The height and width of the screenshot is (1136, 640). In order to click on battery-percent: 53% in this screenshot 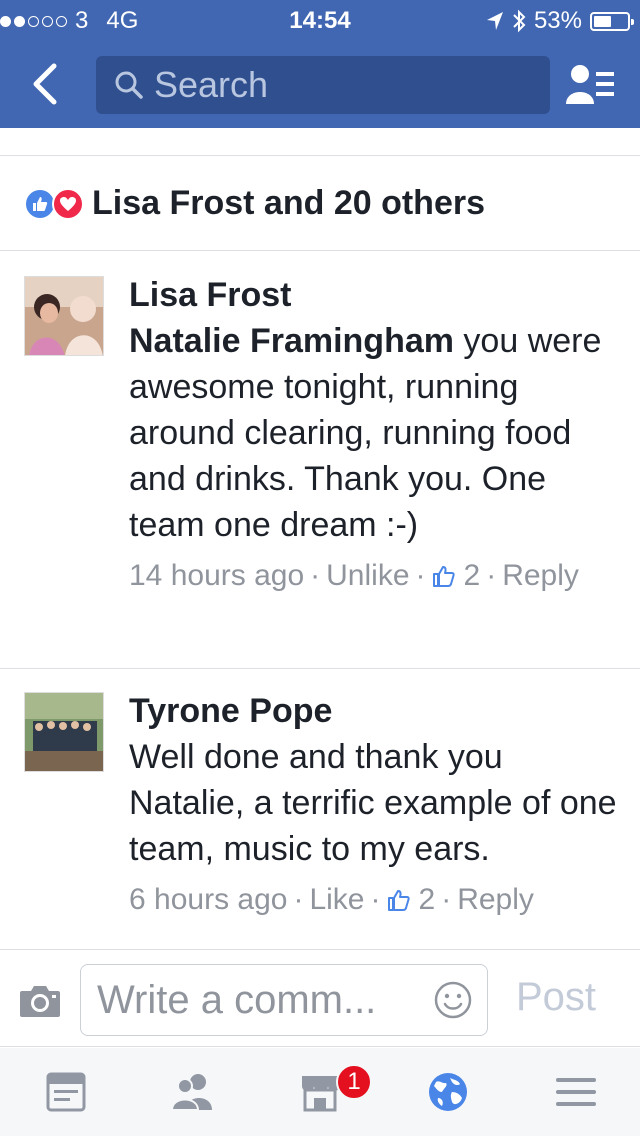, I will do `click(557, 20)`.